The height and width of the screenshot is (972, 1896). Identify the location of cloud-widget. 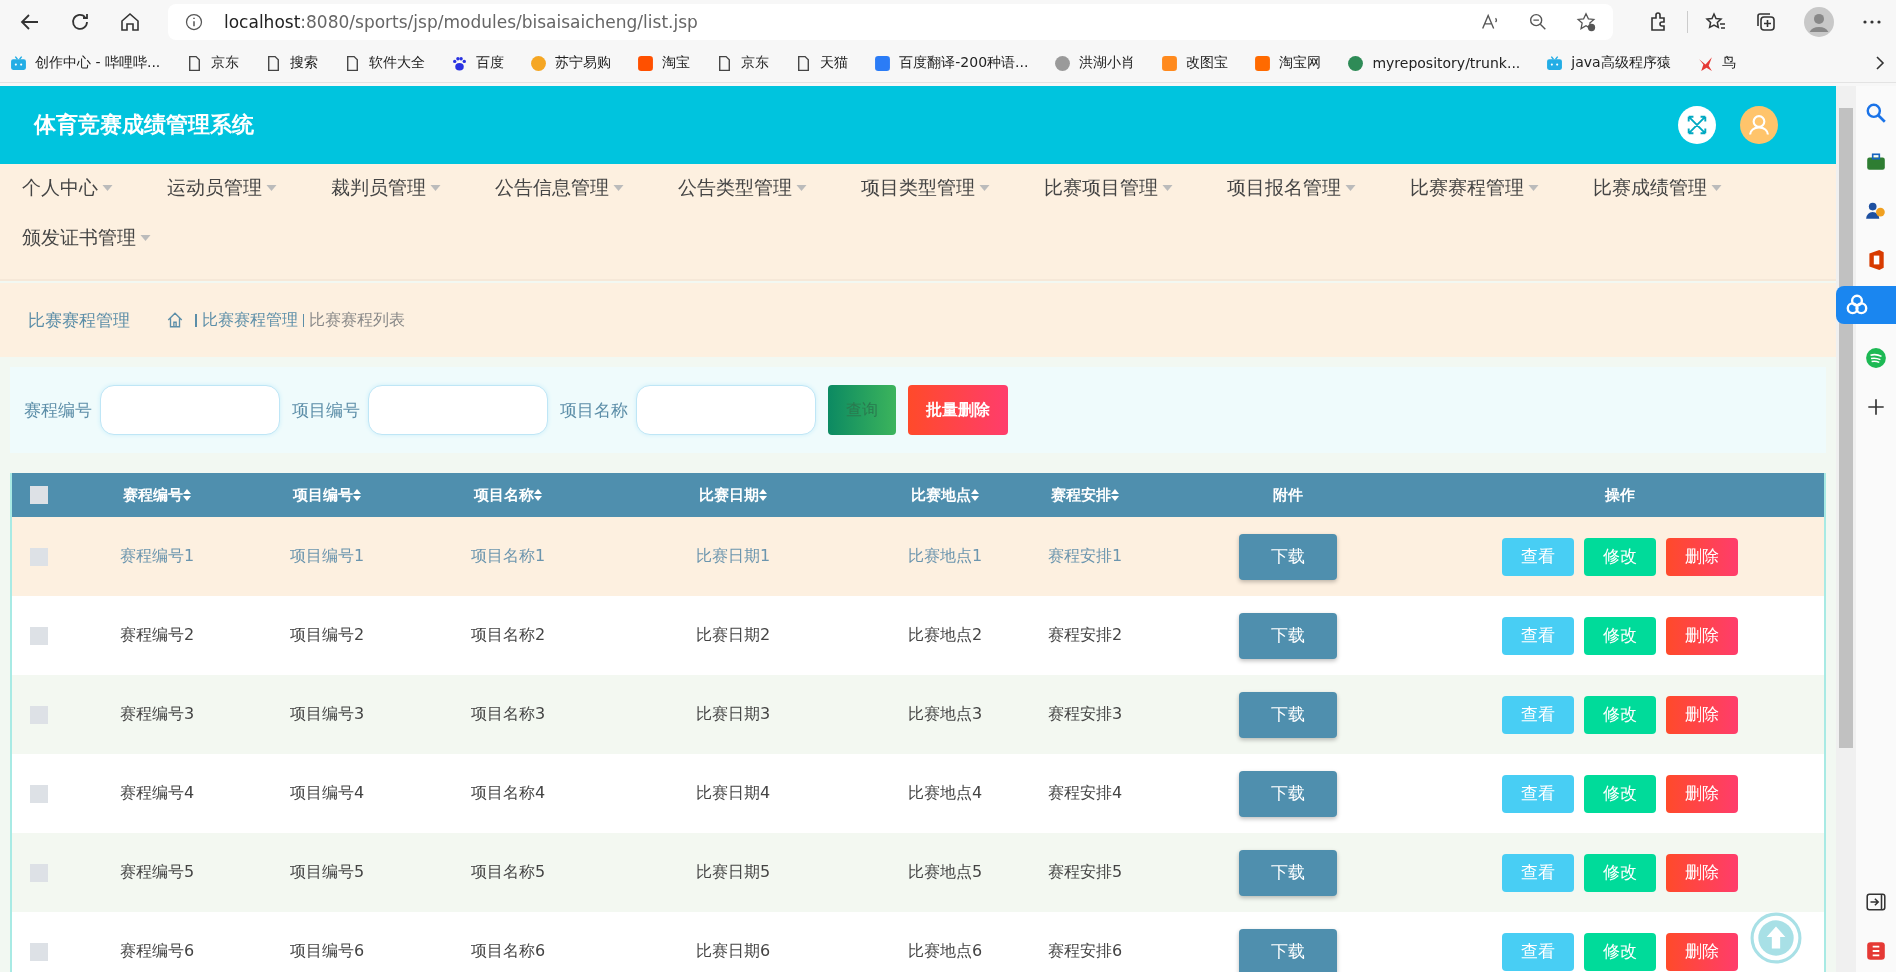
(1866, 305).